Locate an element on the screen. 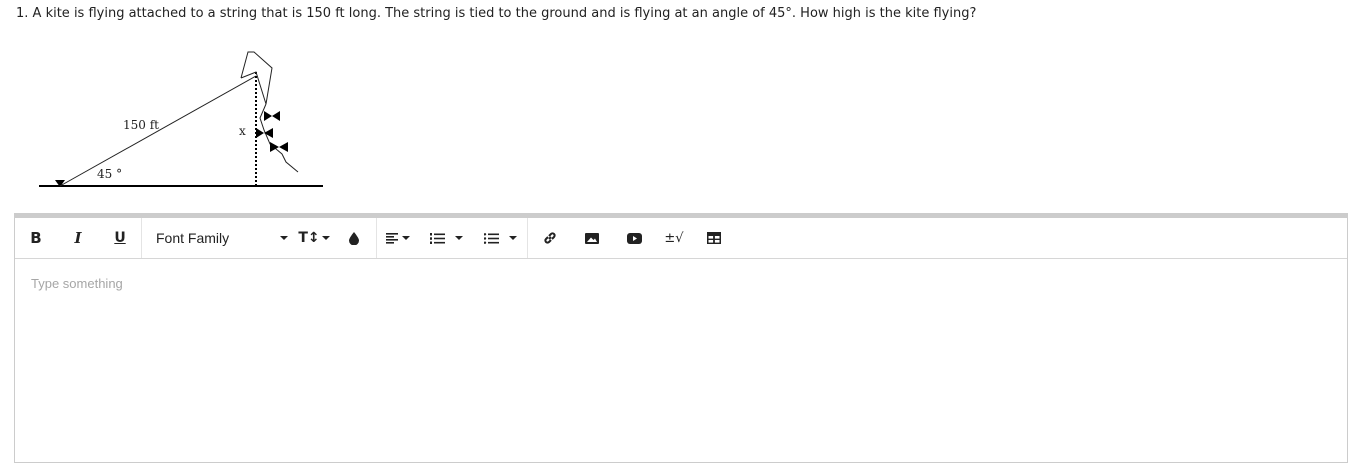  text-format-group: B I U is located at coordinates (78, 238).